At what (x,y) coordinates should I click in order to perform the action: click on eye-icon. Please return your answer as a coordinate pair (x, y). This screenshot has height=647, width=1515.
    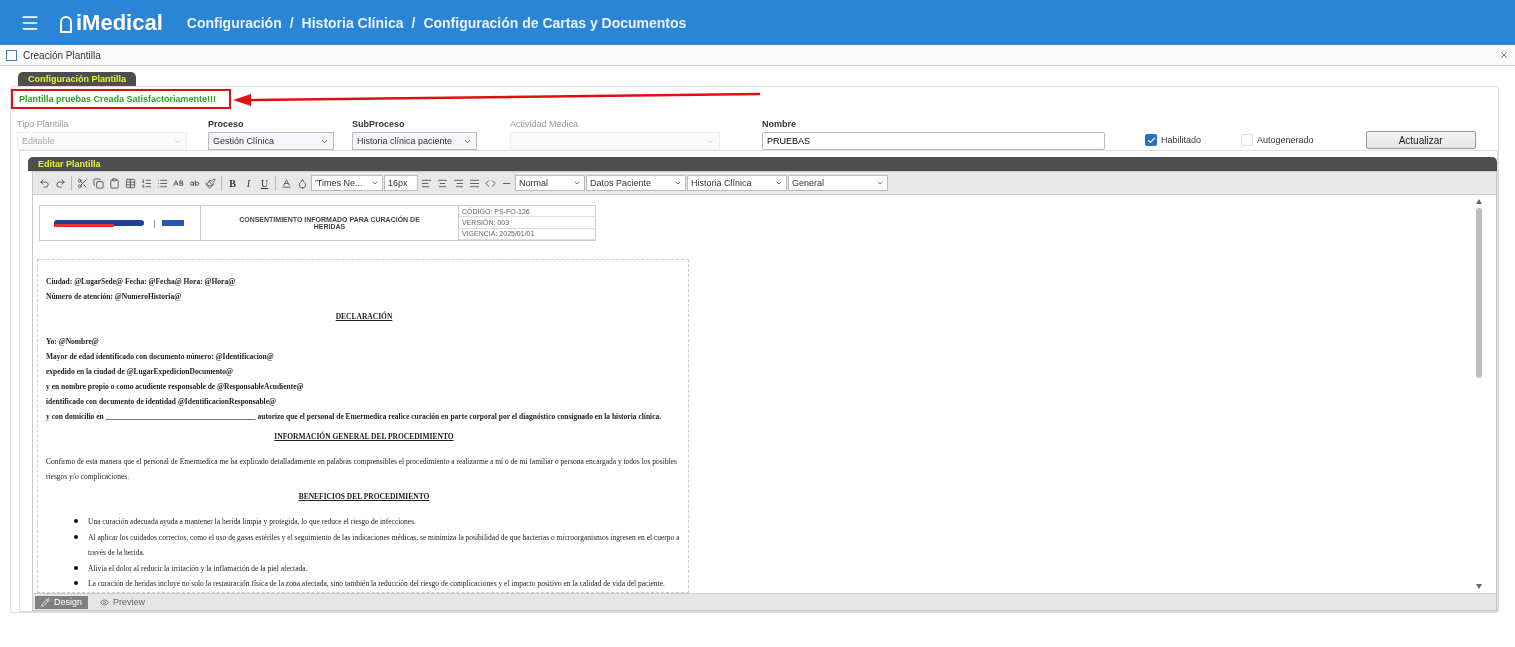
    Looking at the image, I should click on (104, 602).